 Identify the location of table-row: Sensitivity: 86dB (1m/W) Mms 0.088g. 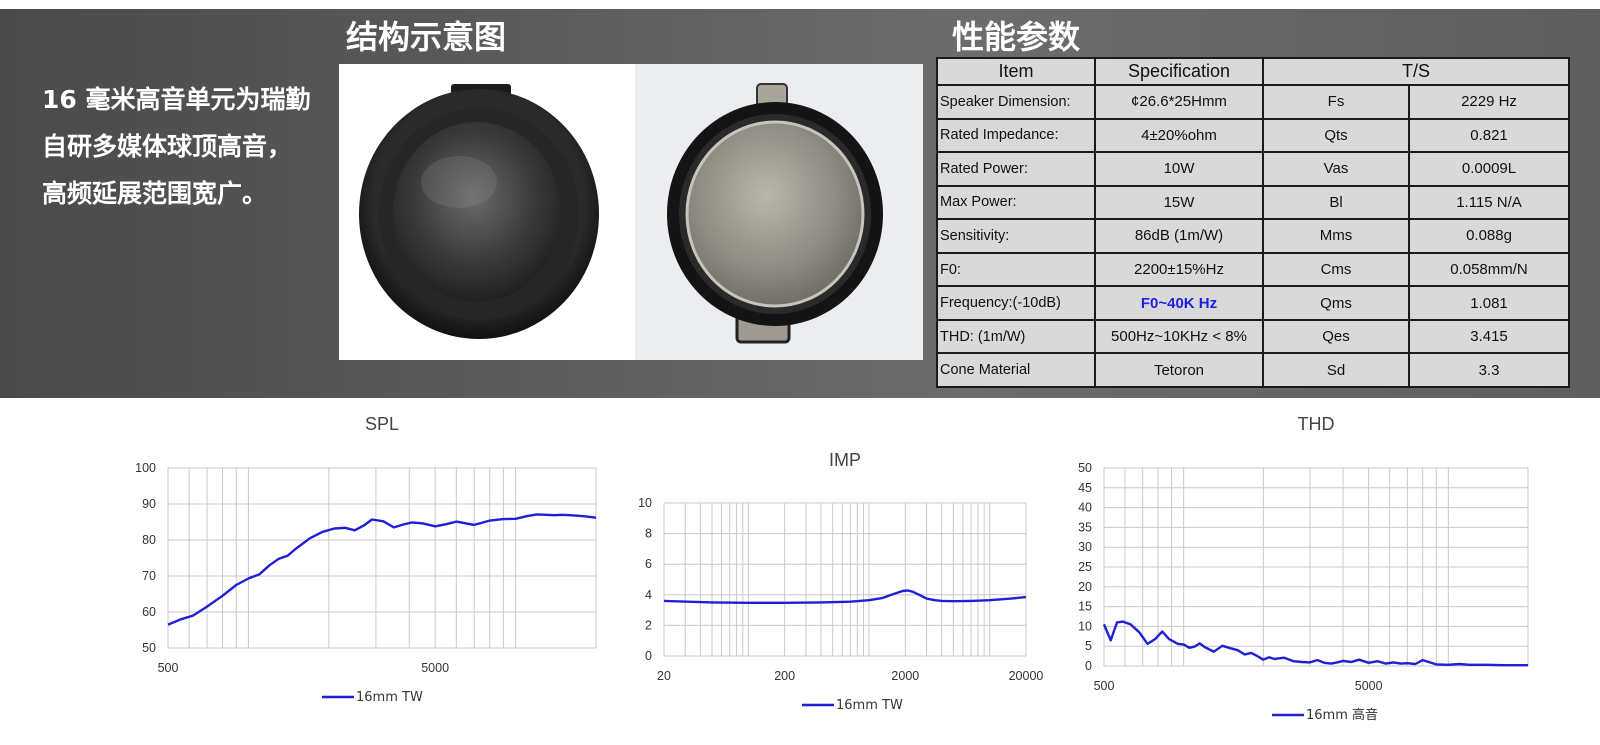
(1253, 236).